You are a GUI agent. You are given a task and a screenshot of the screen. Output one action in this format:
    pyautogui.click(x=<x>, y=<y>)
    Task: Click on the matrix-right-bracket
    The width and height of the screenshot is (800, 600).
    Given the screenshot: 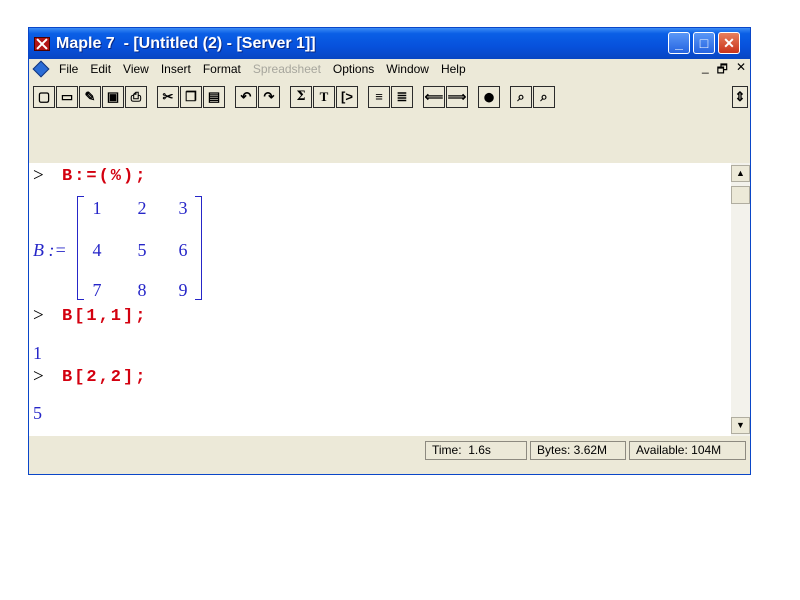 What is the action you would take?
    pyautogui.click(x=198, y=248)
    